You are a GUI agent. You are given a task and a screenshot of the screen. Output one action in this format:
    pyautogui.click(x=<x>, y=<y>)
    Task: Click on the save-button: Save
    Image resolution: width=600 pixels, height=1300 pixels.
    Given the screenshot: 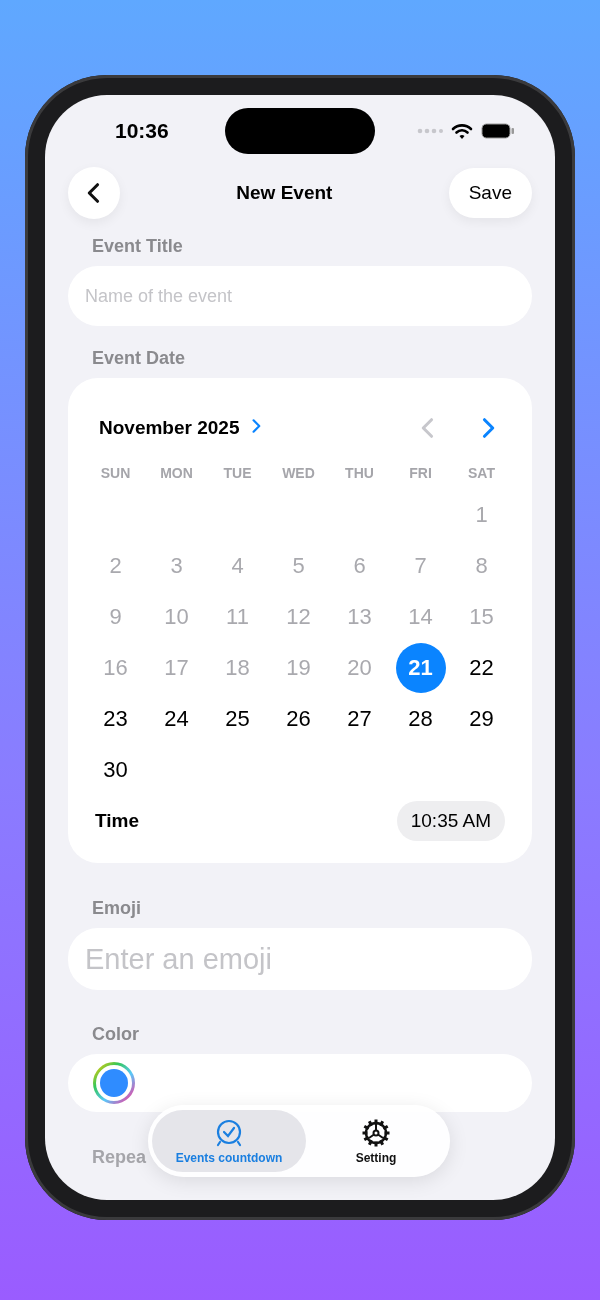 What is the action you would take?
    pyautogui.click(x=490, y=193)
    